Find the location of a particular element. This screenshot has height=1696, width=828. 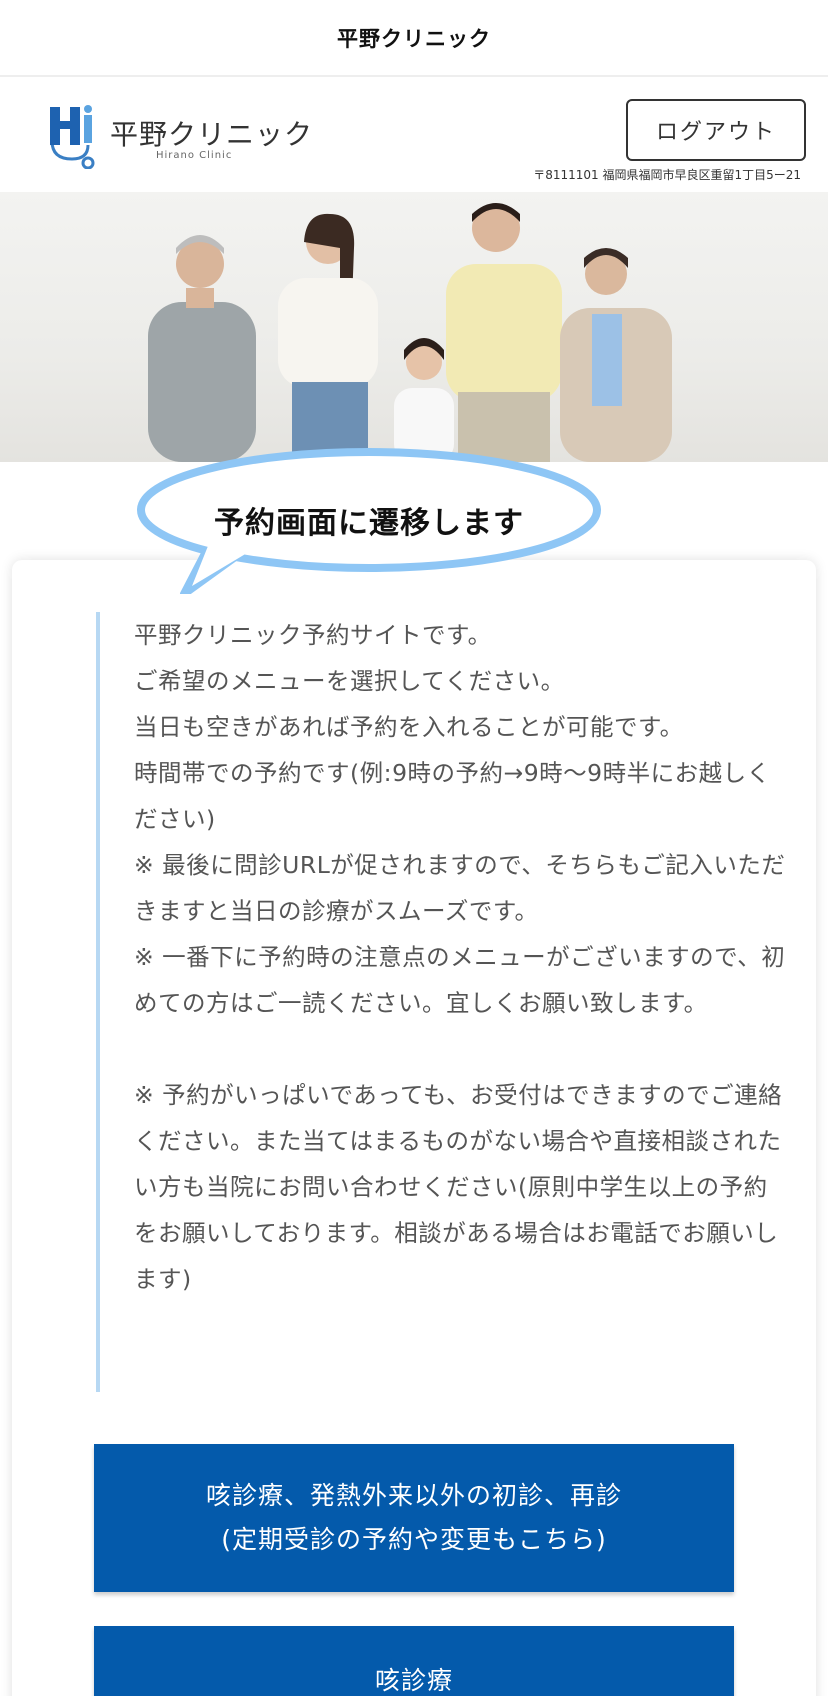

stethoscope-logo-icon is located at coordinates (72, 137).